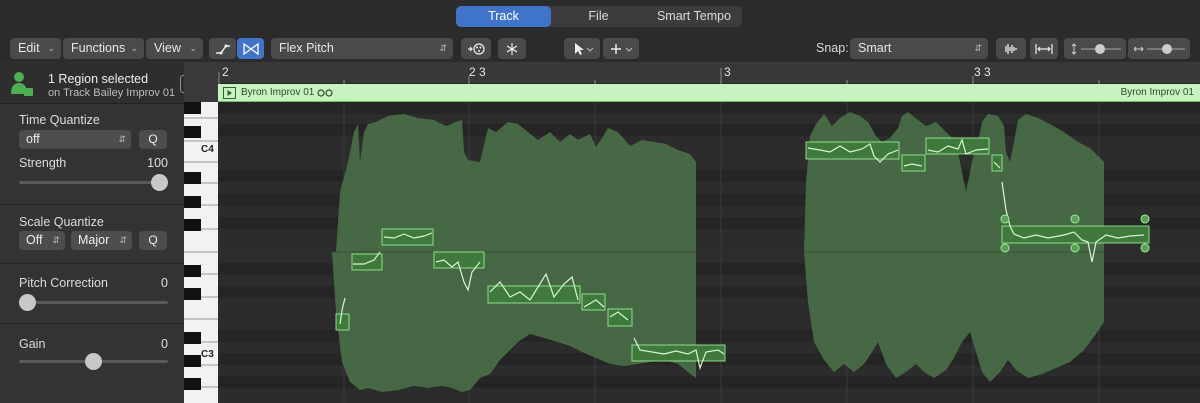 The image size is (1200, 403). I want to click on pitch-correction-title: Pitch Correction, so click(63, 283).